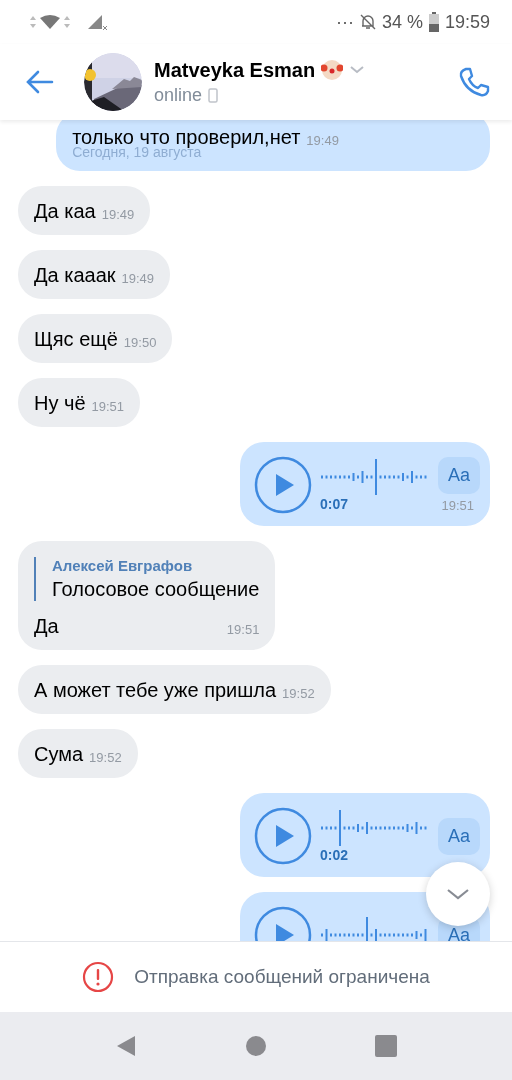 This screenshot has width=512, height=1080. I want to click on message-text: Щяс ещё, so click(76, 339).